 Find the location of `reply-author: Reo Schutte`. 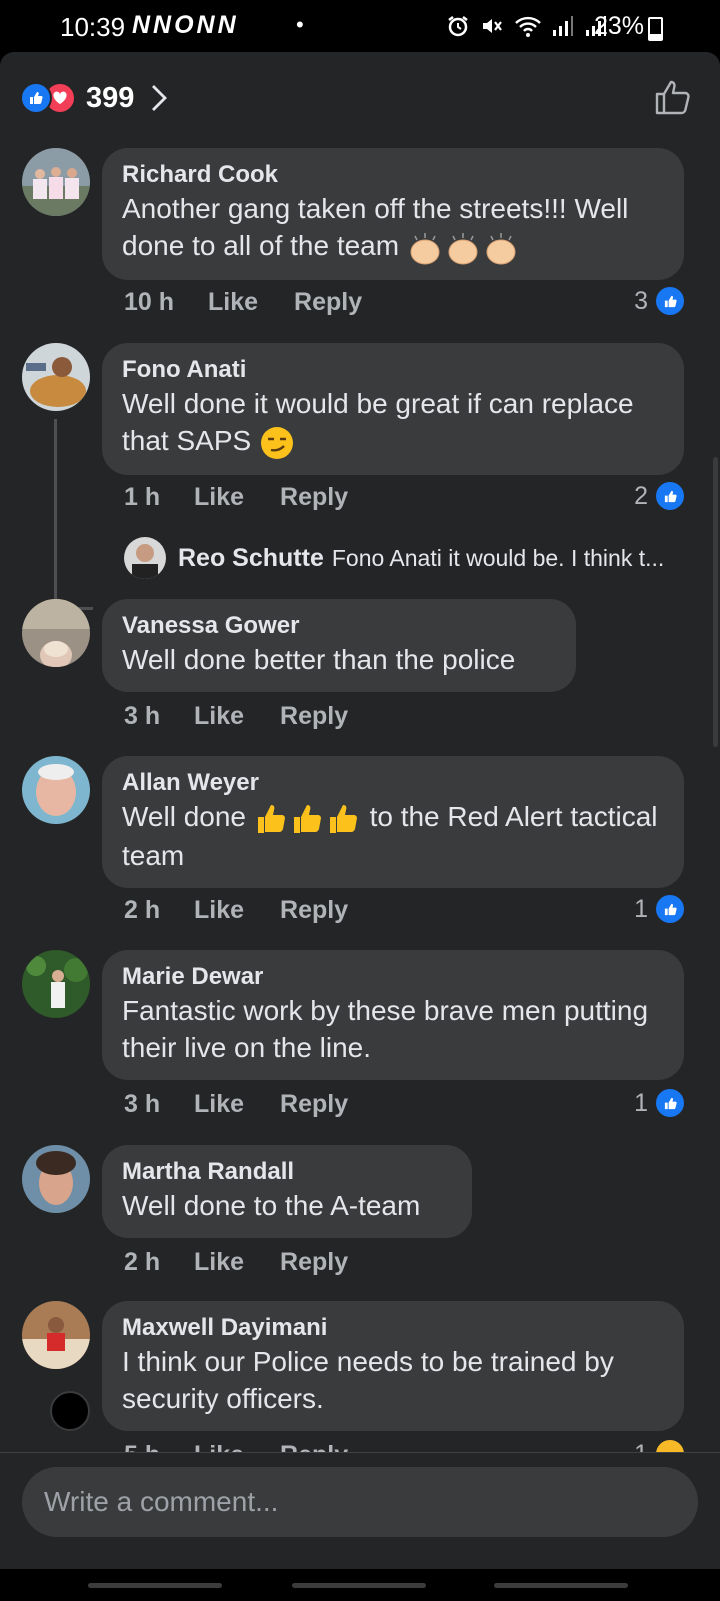

reply-author: Reo Schutte is located at coordinates (251, 558).